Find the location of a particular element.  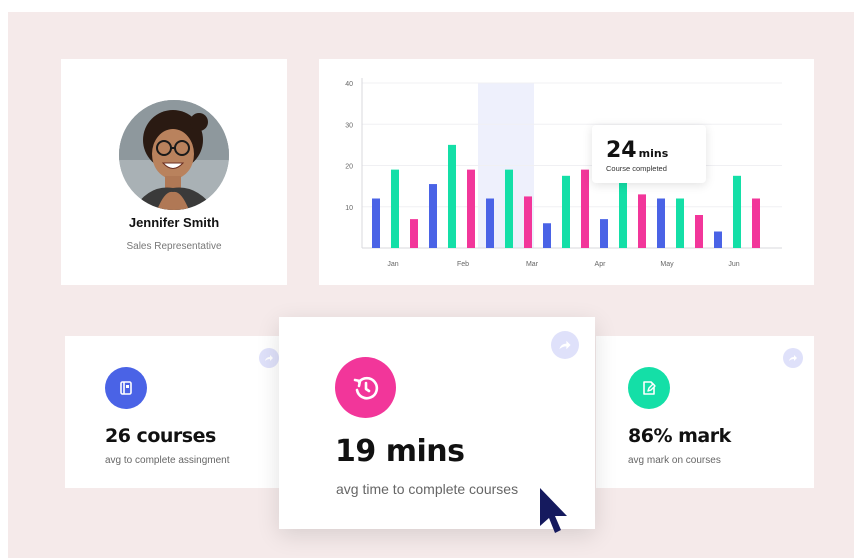

tooltip-value: 24 mins is located at coordinates (637, 150).